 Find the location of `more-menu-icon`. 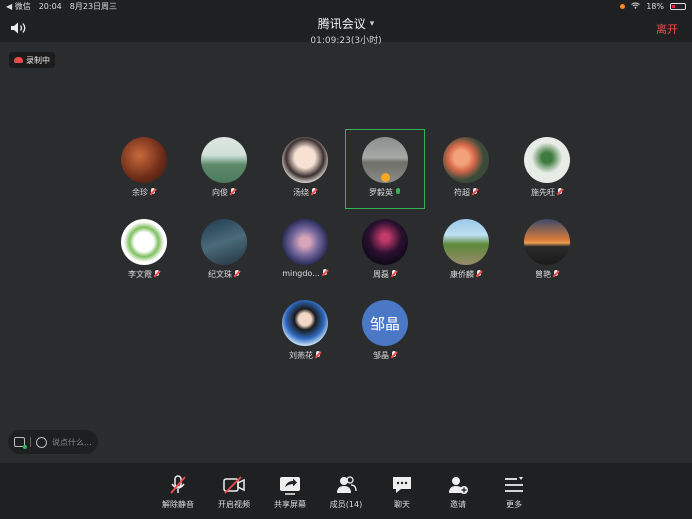

more-menu-icon is located at coordinates (514, 484).